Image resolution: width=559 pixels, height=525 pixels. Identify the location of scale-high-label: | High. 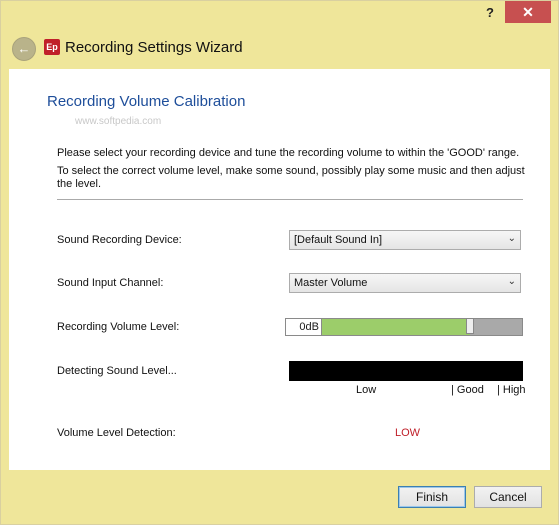
(511, 390).